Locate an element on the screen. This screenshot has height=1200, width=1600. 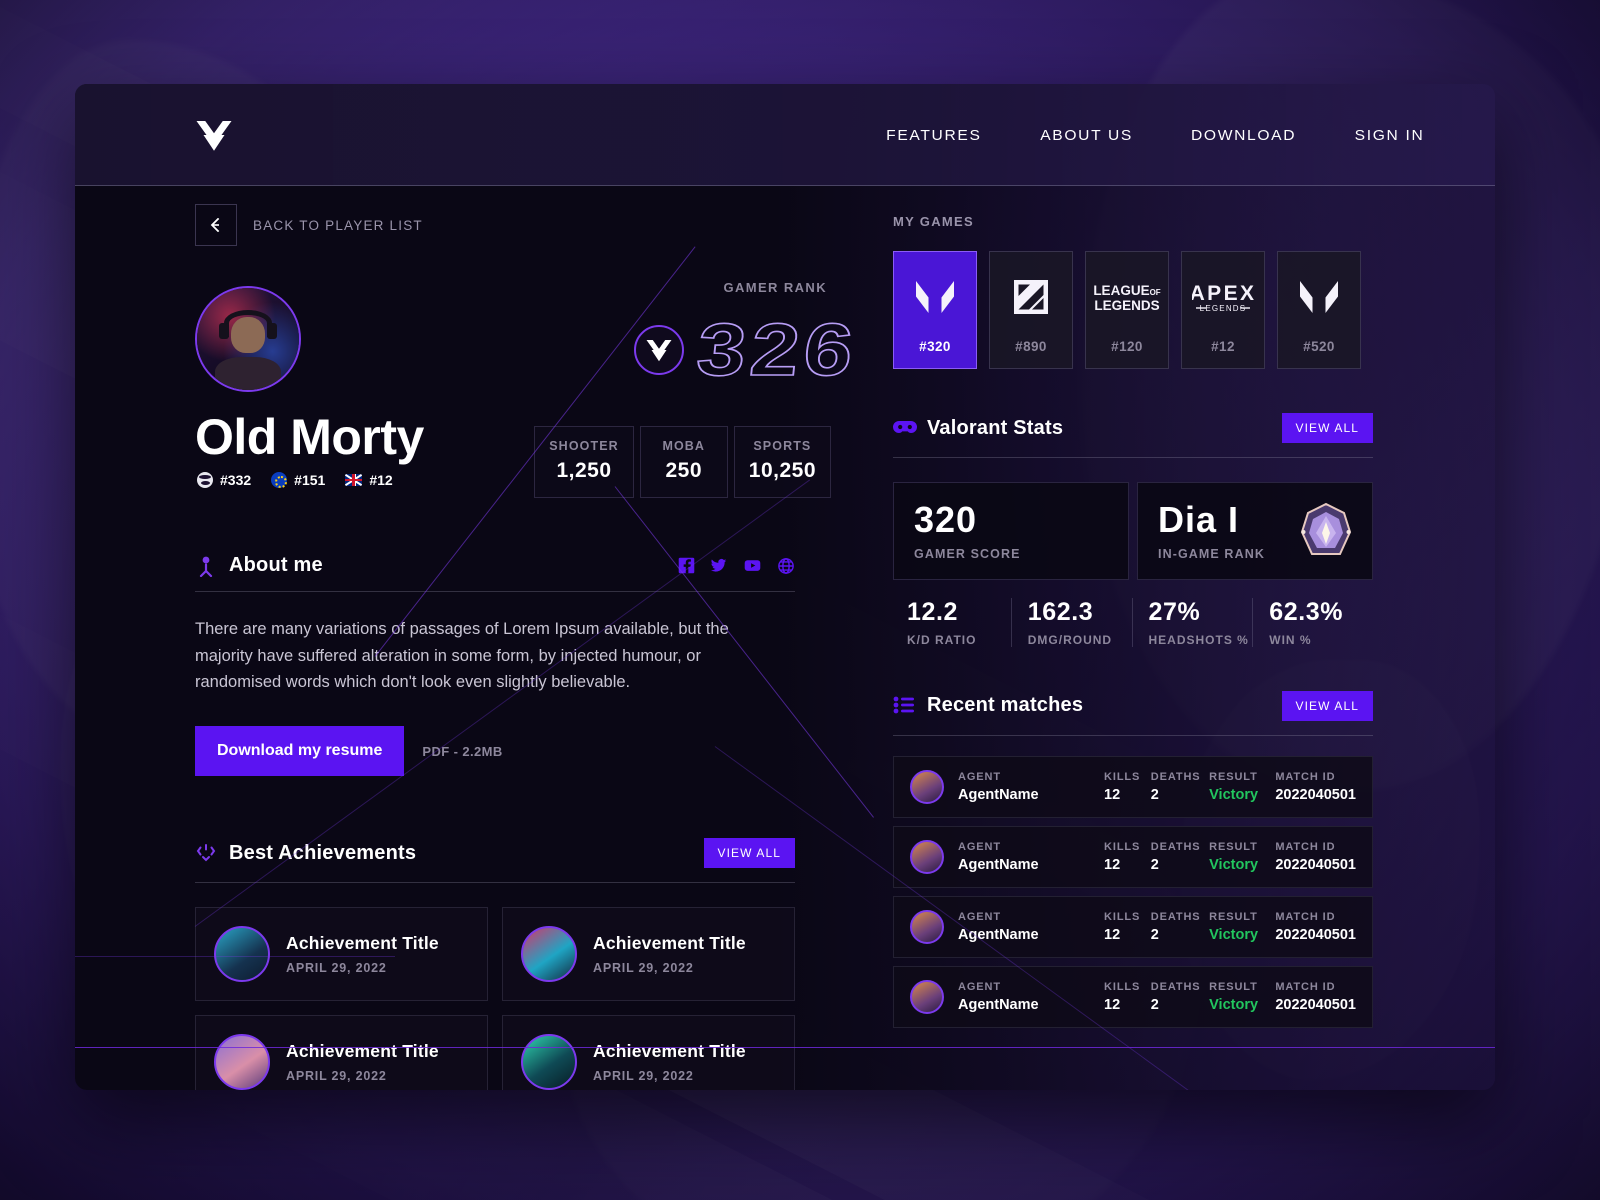
svg-text: APEX is located at coordinates (1223, 293).